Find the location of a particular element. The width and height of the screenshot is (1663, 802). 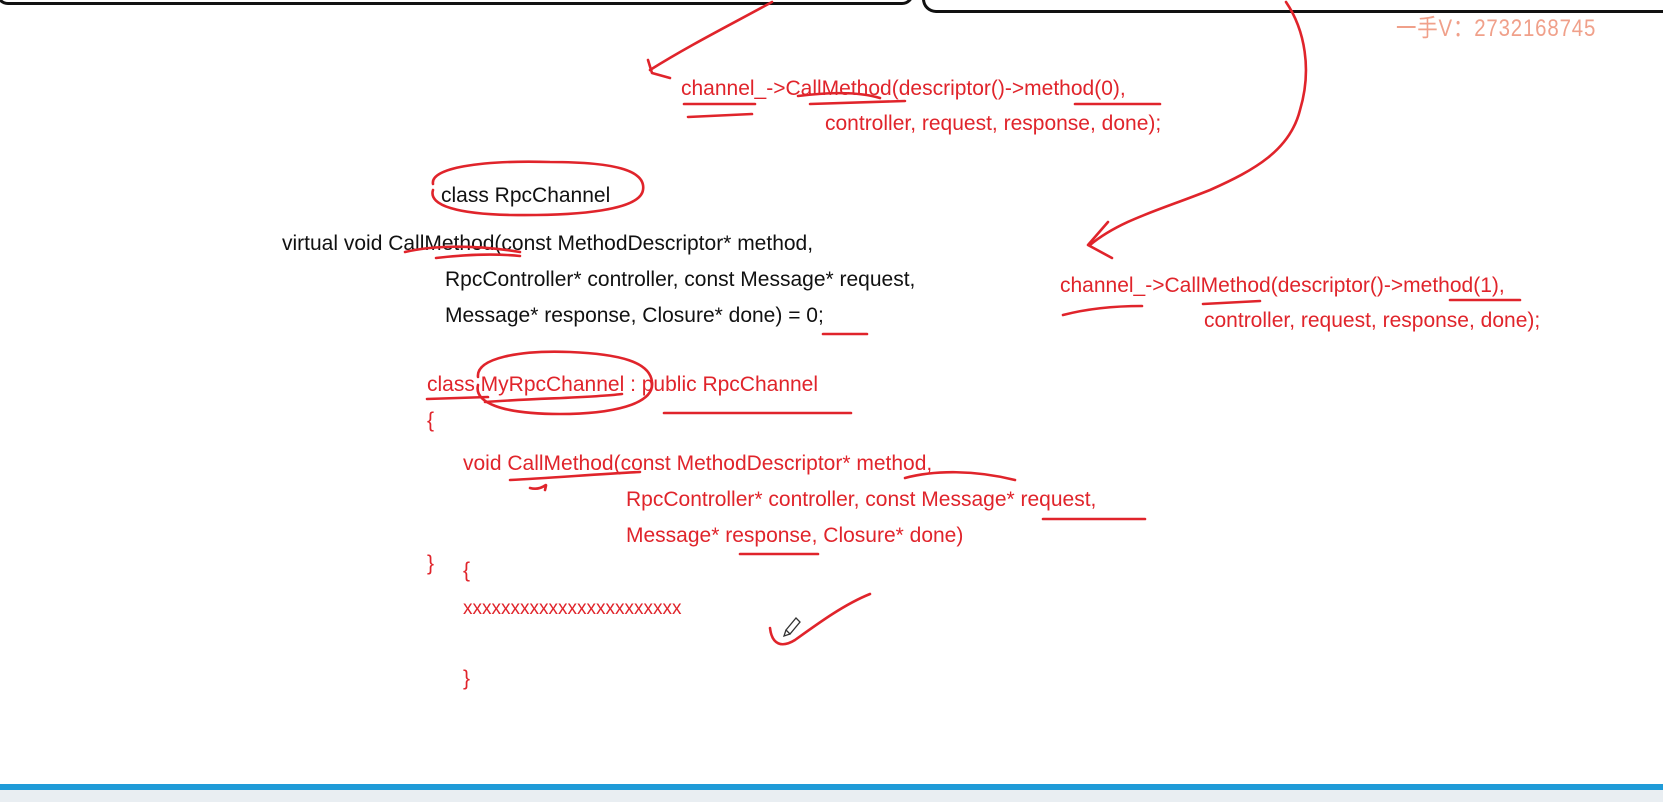

my-rpc-channel-open-brace: { is located at coordinates (431, 420).